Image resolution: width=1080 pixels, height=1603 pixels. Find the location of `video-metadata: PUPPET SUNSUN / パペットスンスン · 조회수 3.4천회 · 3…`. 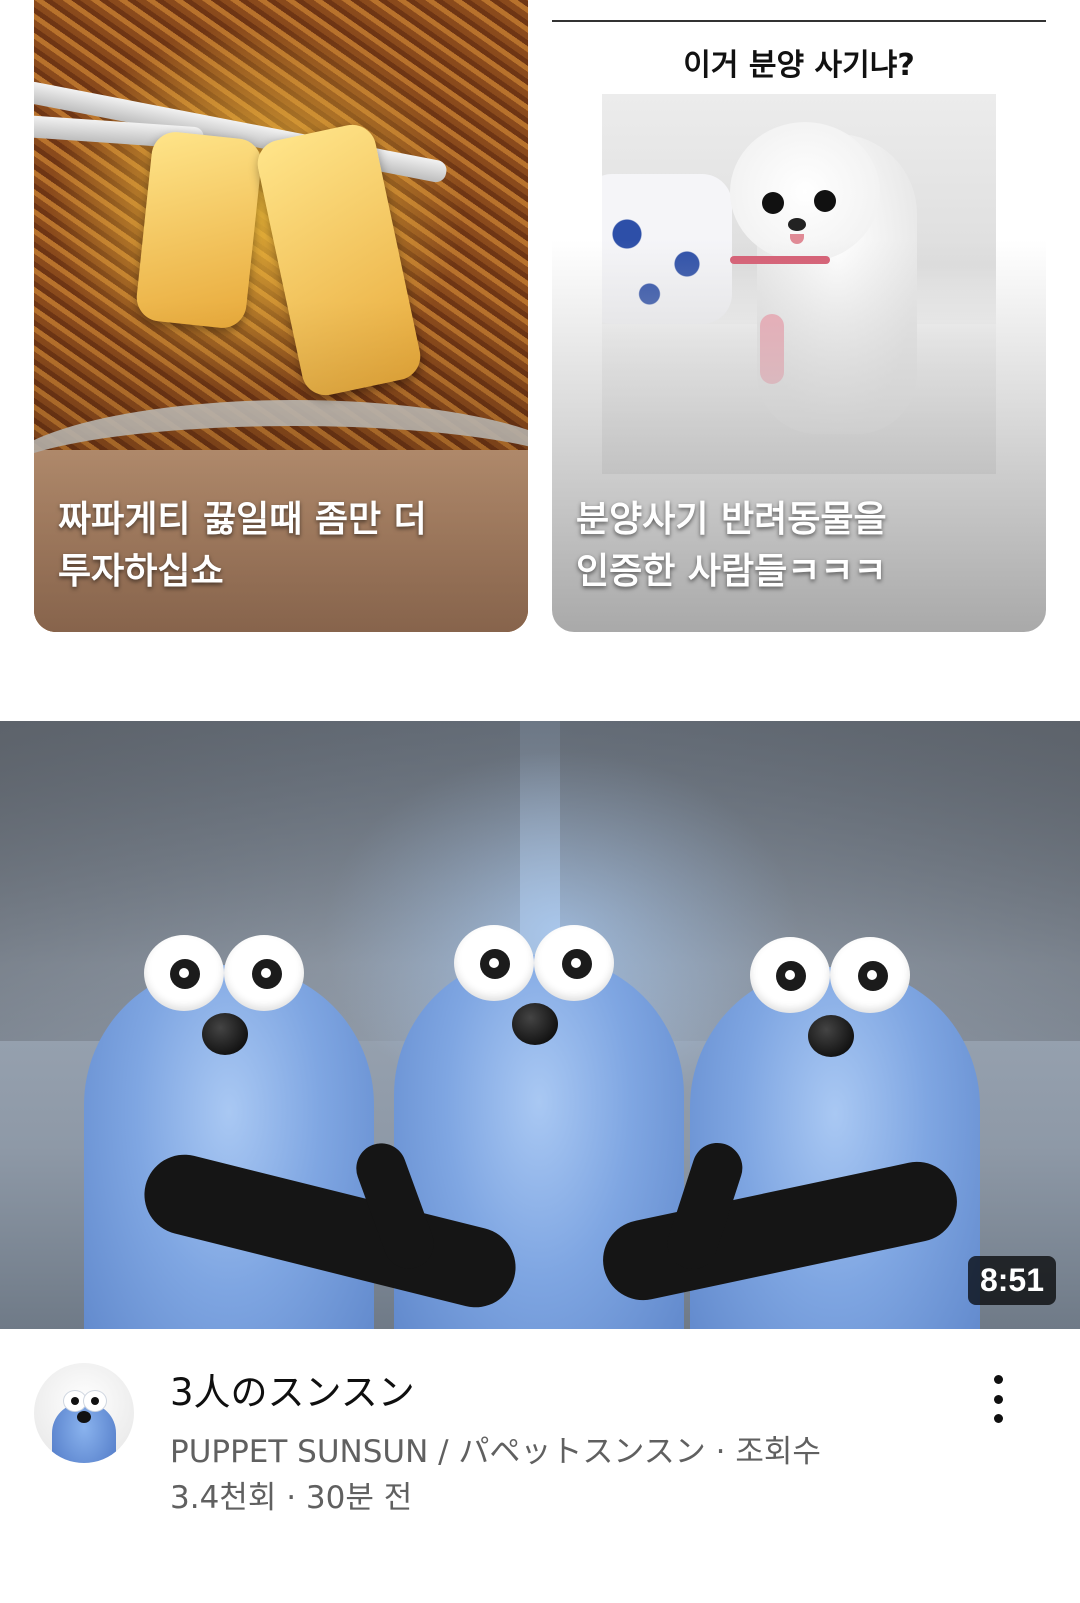

video-metadata: PUPPET SUNSUN / パペットスンスン · 조회수 3.4천회 · 3… is located at coordinates (565, 1475).